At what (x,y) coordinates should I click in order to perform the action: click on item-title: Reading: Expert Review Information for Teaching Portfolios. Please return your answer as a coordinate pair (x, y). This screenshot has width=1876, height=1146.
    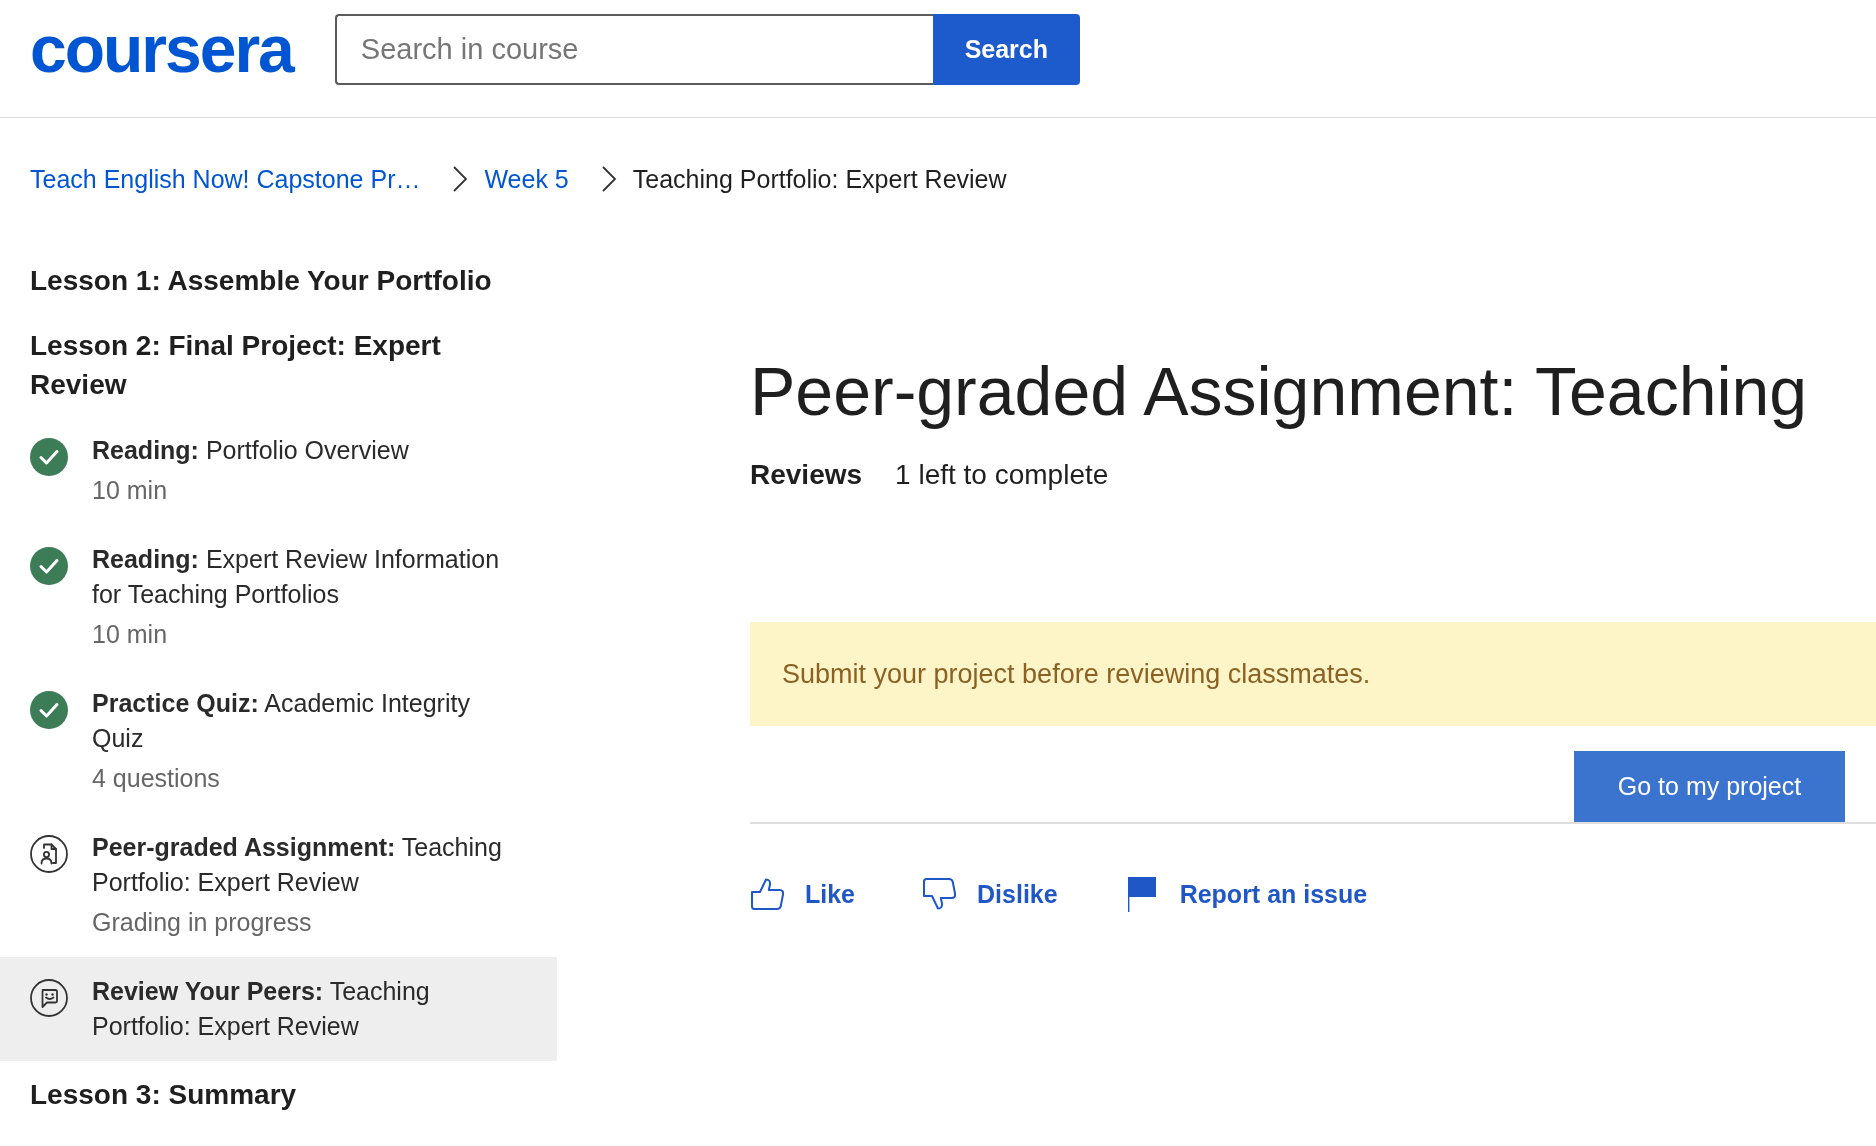
    Looking at the image, I should click on (296, 577).